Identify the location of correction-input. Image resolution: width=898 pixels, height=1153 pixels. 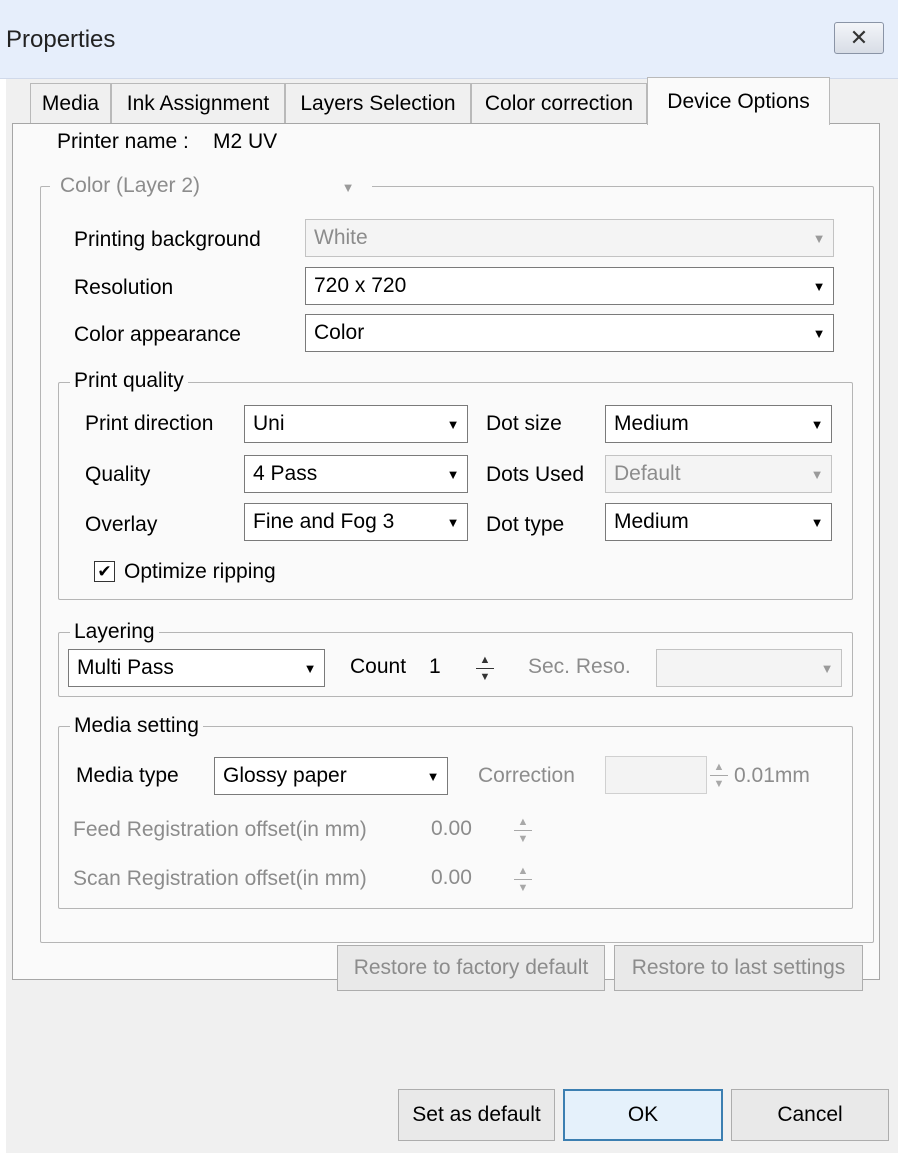
(656, 775).